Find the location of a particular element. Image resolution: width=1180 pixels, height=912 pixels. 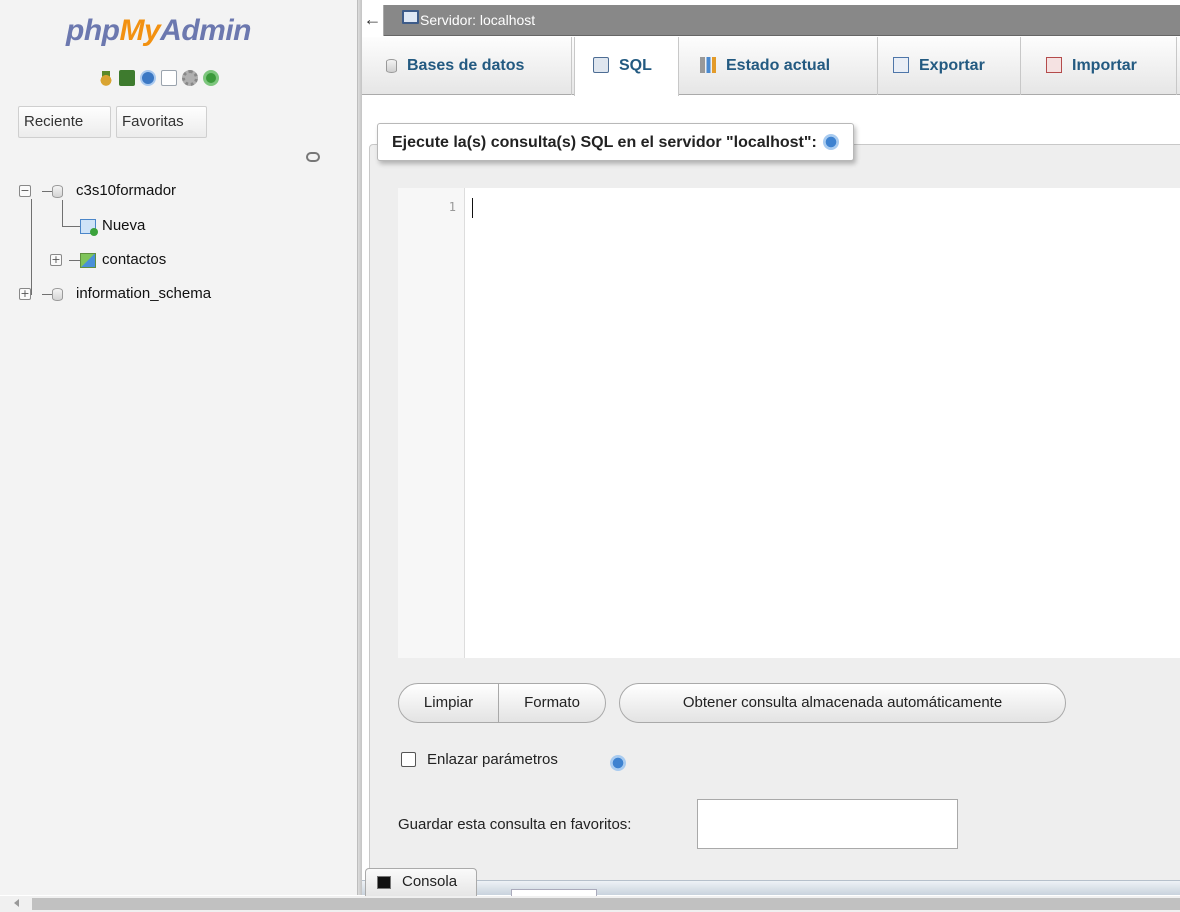

export-icon is located at coordinates (901, 65).